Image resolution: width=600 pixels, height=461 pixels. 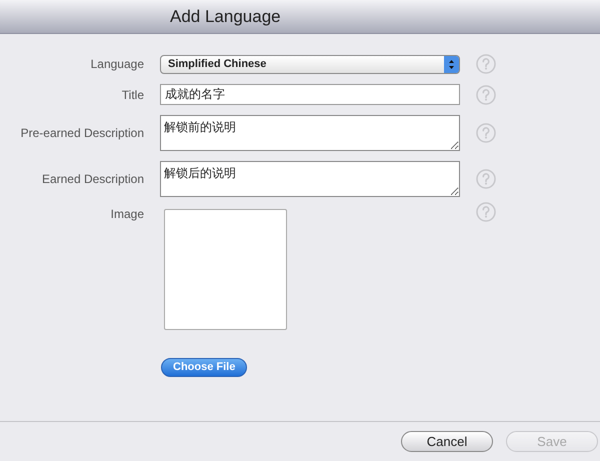 I want to click on window-title: Add Language, so click(x=225, y=17).